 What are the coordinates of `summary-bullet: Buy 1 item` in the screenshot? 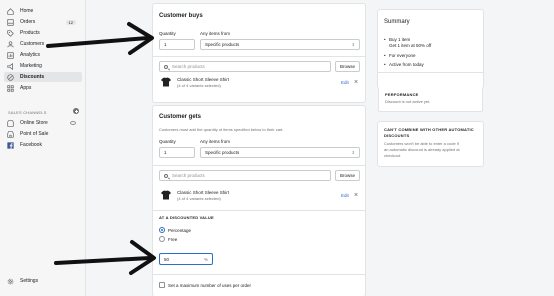 It's located at (397, 39).